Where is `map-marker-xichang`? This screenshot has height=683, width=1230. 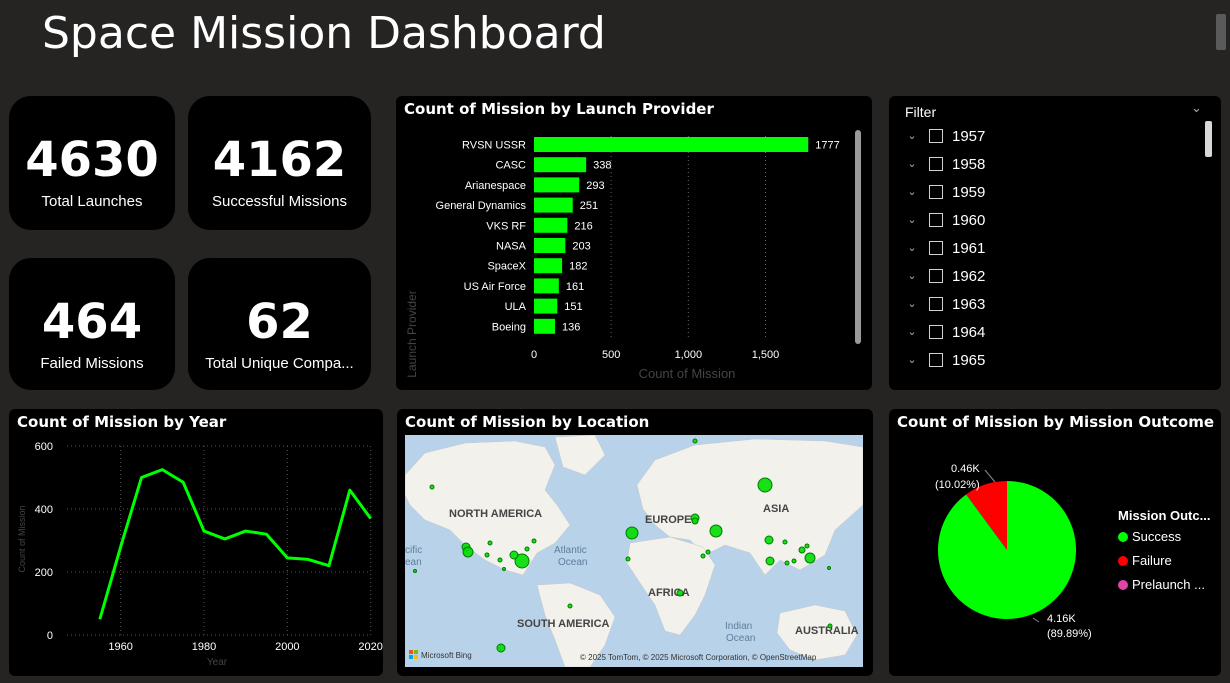 map-marker-xichang is located at coordinates (794, 561).